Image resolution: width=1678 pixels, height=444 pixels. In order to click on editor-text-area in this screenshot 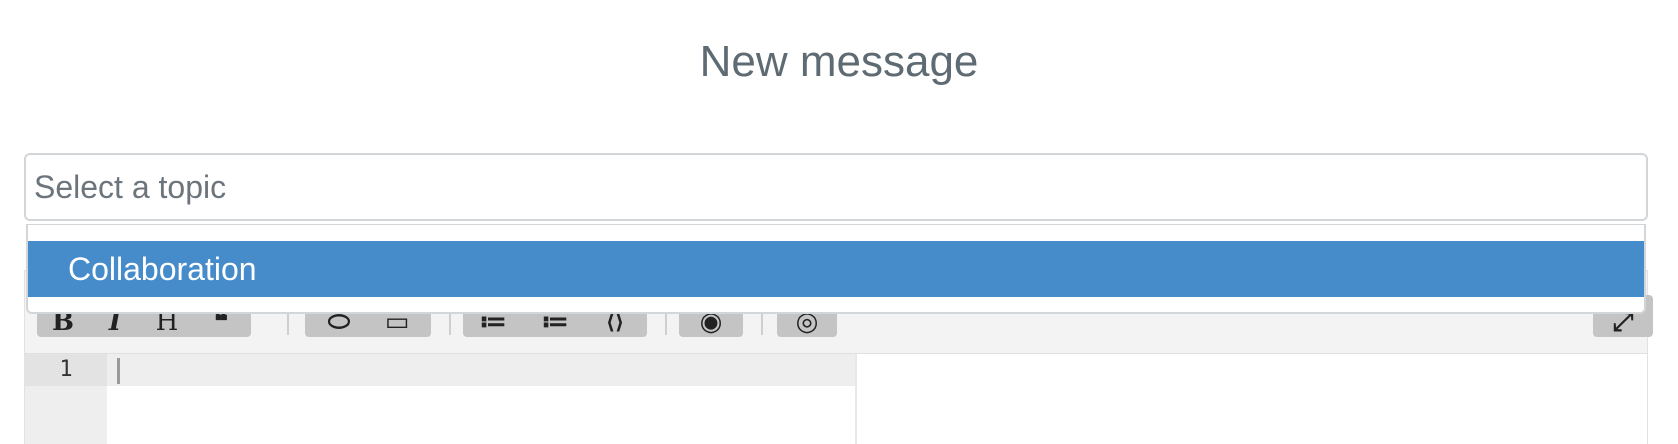, I will do `click(481, 370)`.